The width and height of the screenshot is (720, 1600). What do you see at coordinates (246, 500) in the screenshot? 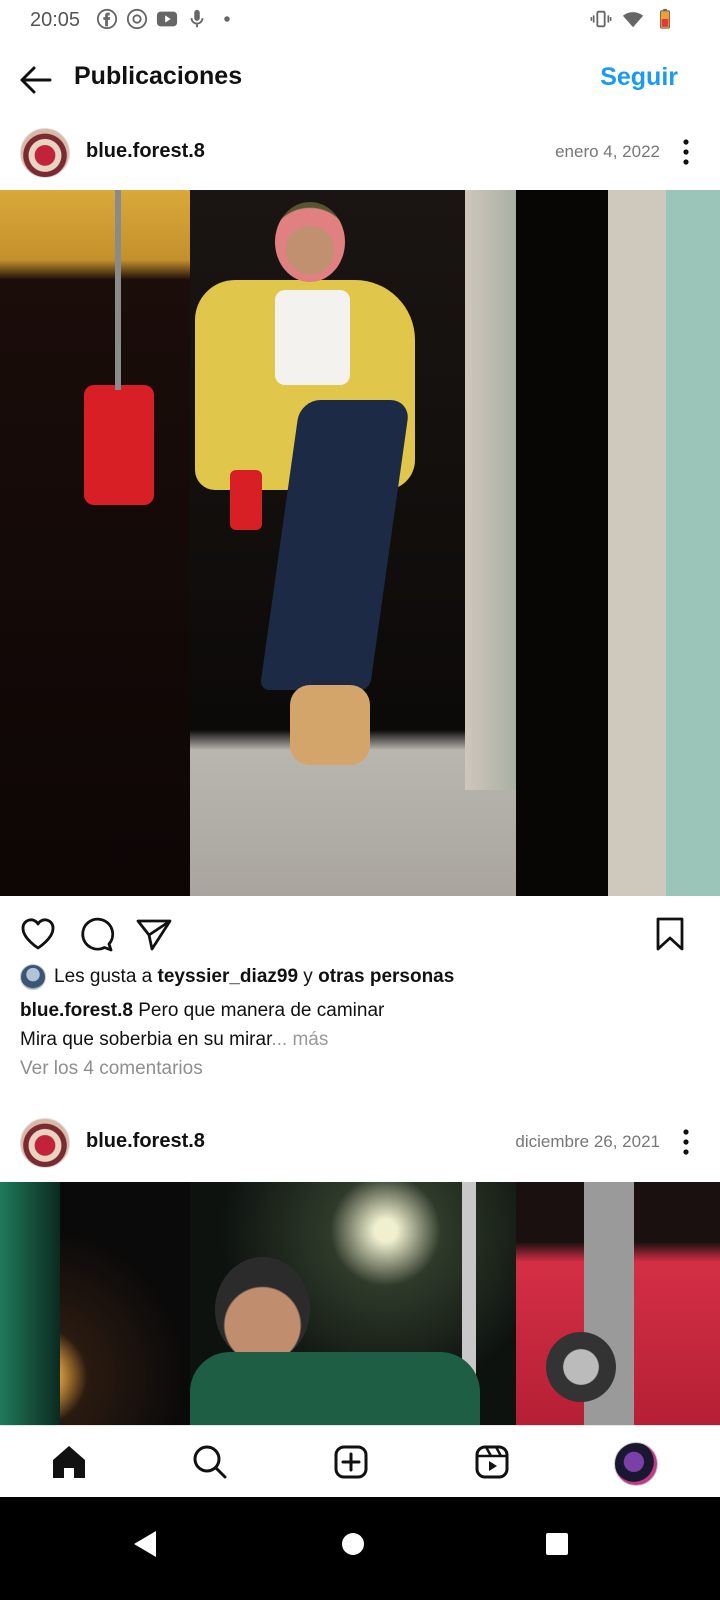
I see `small-handbag-shape` at bounding box center [246, 500].